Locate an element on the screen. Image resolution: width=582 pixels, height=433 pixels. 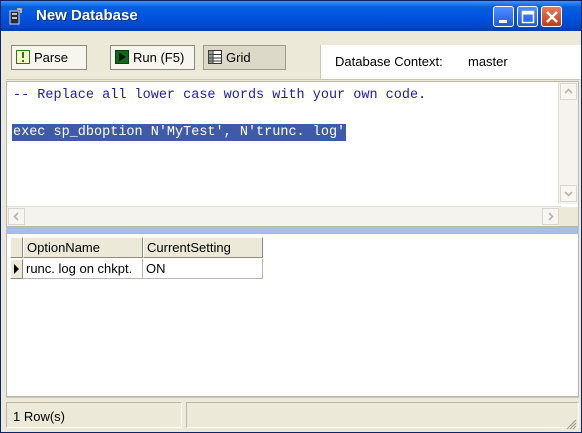
run-button: Run (F5) is located at coordinates (152, 57).